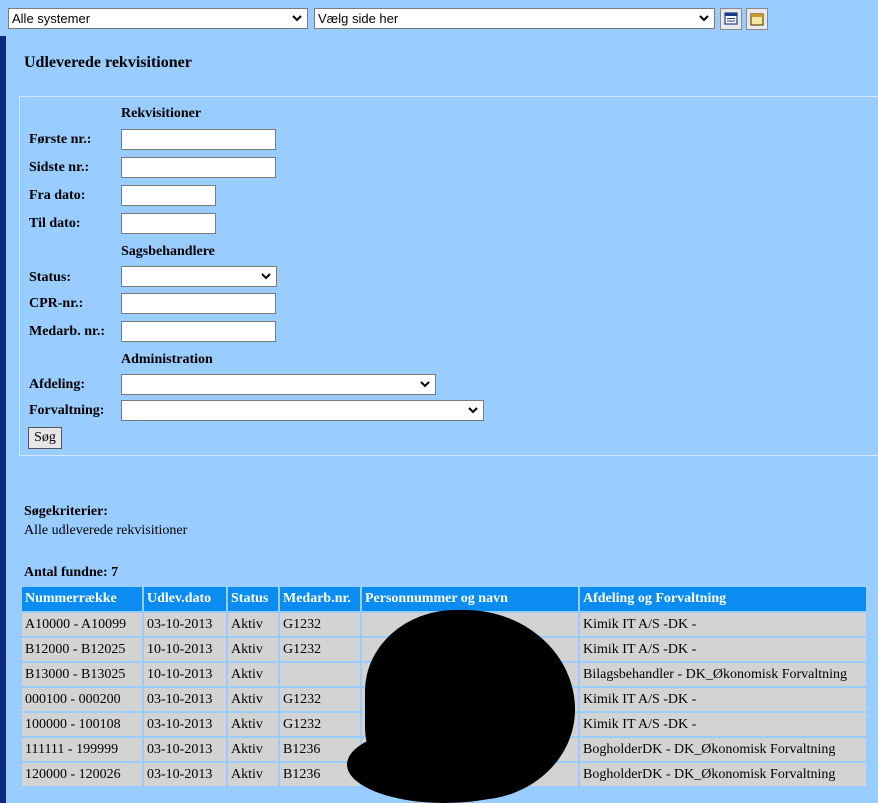  What do you see at coordinates (82, 774) in the screenshot?
I see `cell-number-range: 120000 - 120026` at bounding box center [82, 774].